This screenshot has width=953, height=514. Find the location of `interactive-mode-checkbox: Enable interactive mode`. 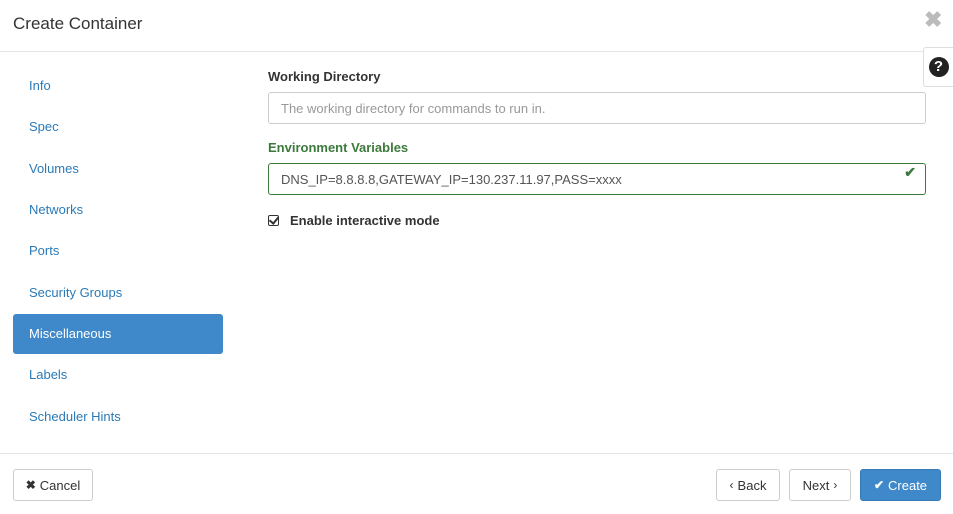

interactive-mode-checkbox: Enable interactive mode is located at coordinates (597, 220).